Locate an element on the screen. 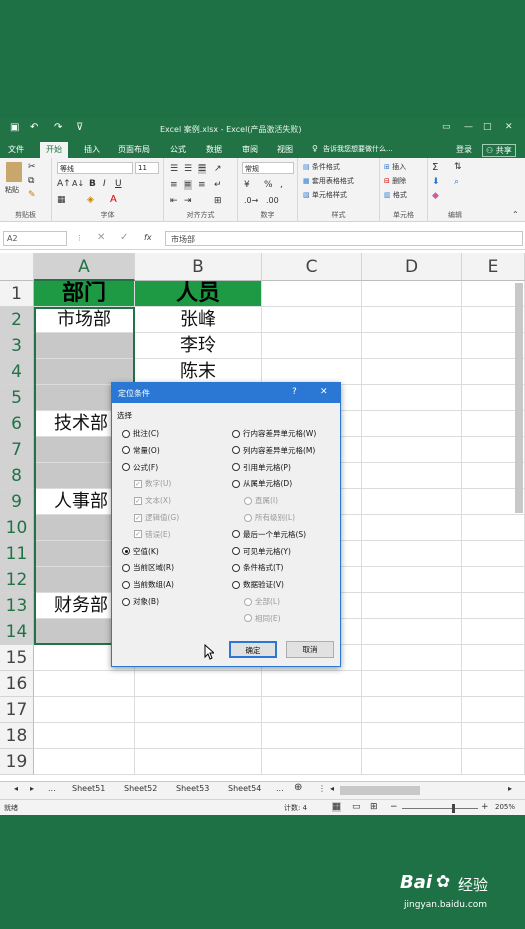  scroll-left-icon: ◂ is located at coordinates (332, 788).